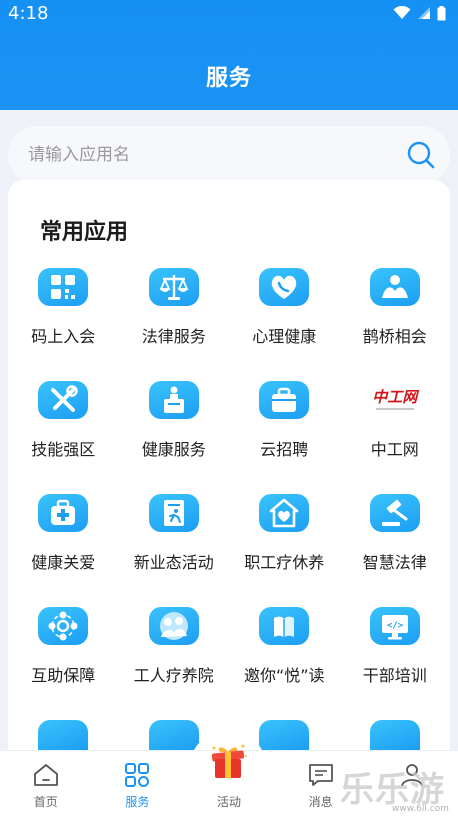 The image size is (458, 820). I want to click on signal-icon, so click(424, 13).